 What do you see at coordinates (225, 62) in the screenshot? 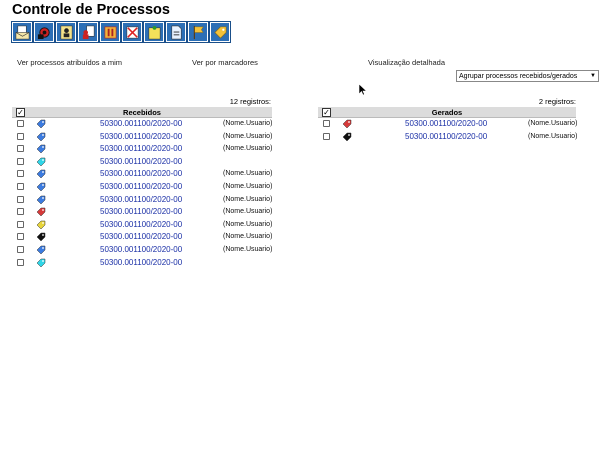
I see `link-ver-marcadores: Ver por marcadores` at bounding box center [225, 62].